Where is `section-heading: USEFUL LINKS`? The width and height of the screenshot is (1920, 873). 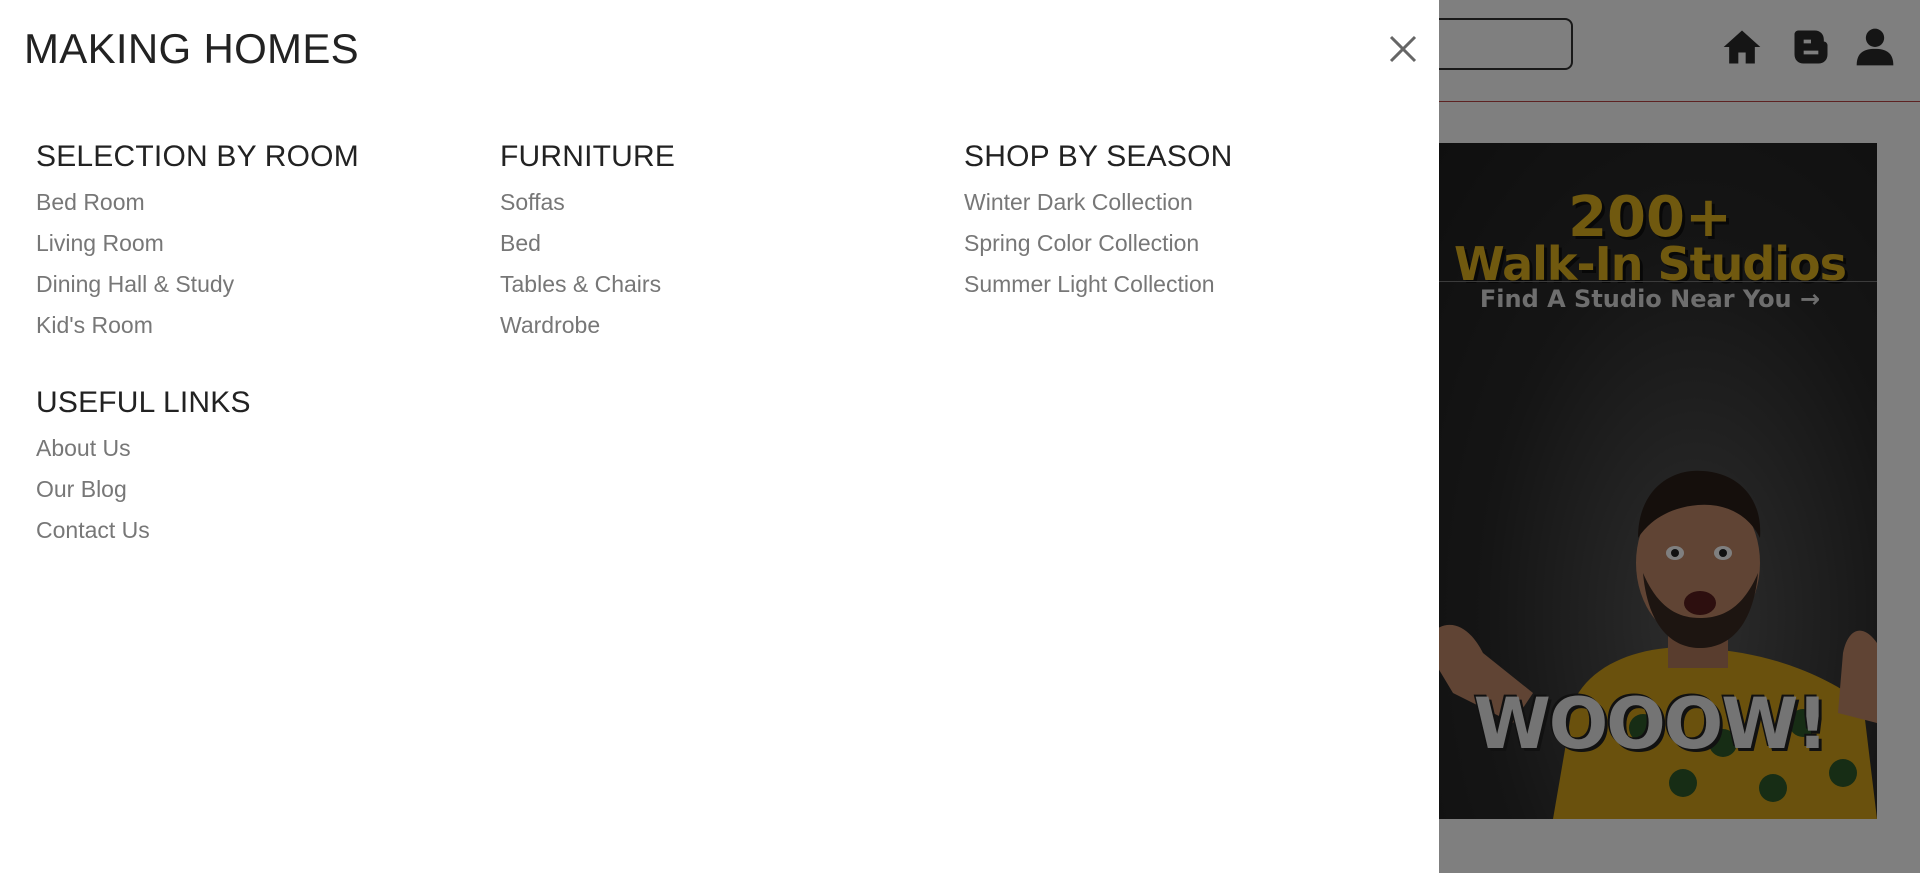 section-heading: USEFUL LINKS is located at coordinates (143, 402).